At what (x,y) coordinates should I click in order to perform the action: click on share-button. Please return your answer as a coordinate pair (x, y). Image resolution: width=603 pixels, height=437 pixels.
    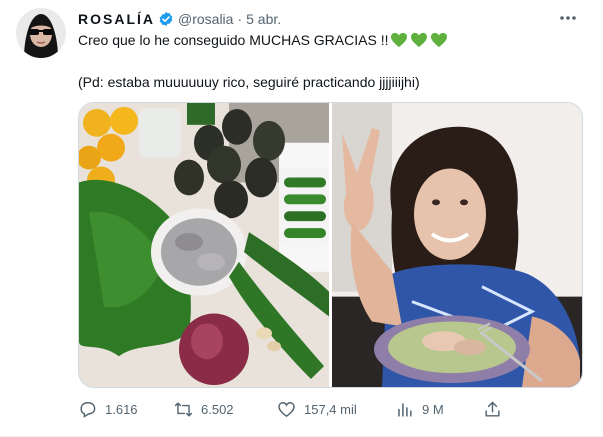
    Looking at the image, I should click on (496, 409).